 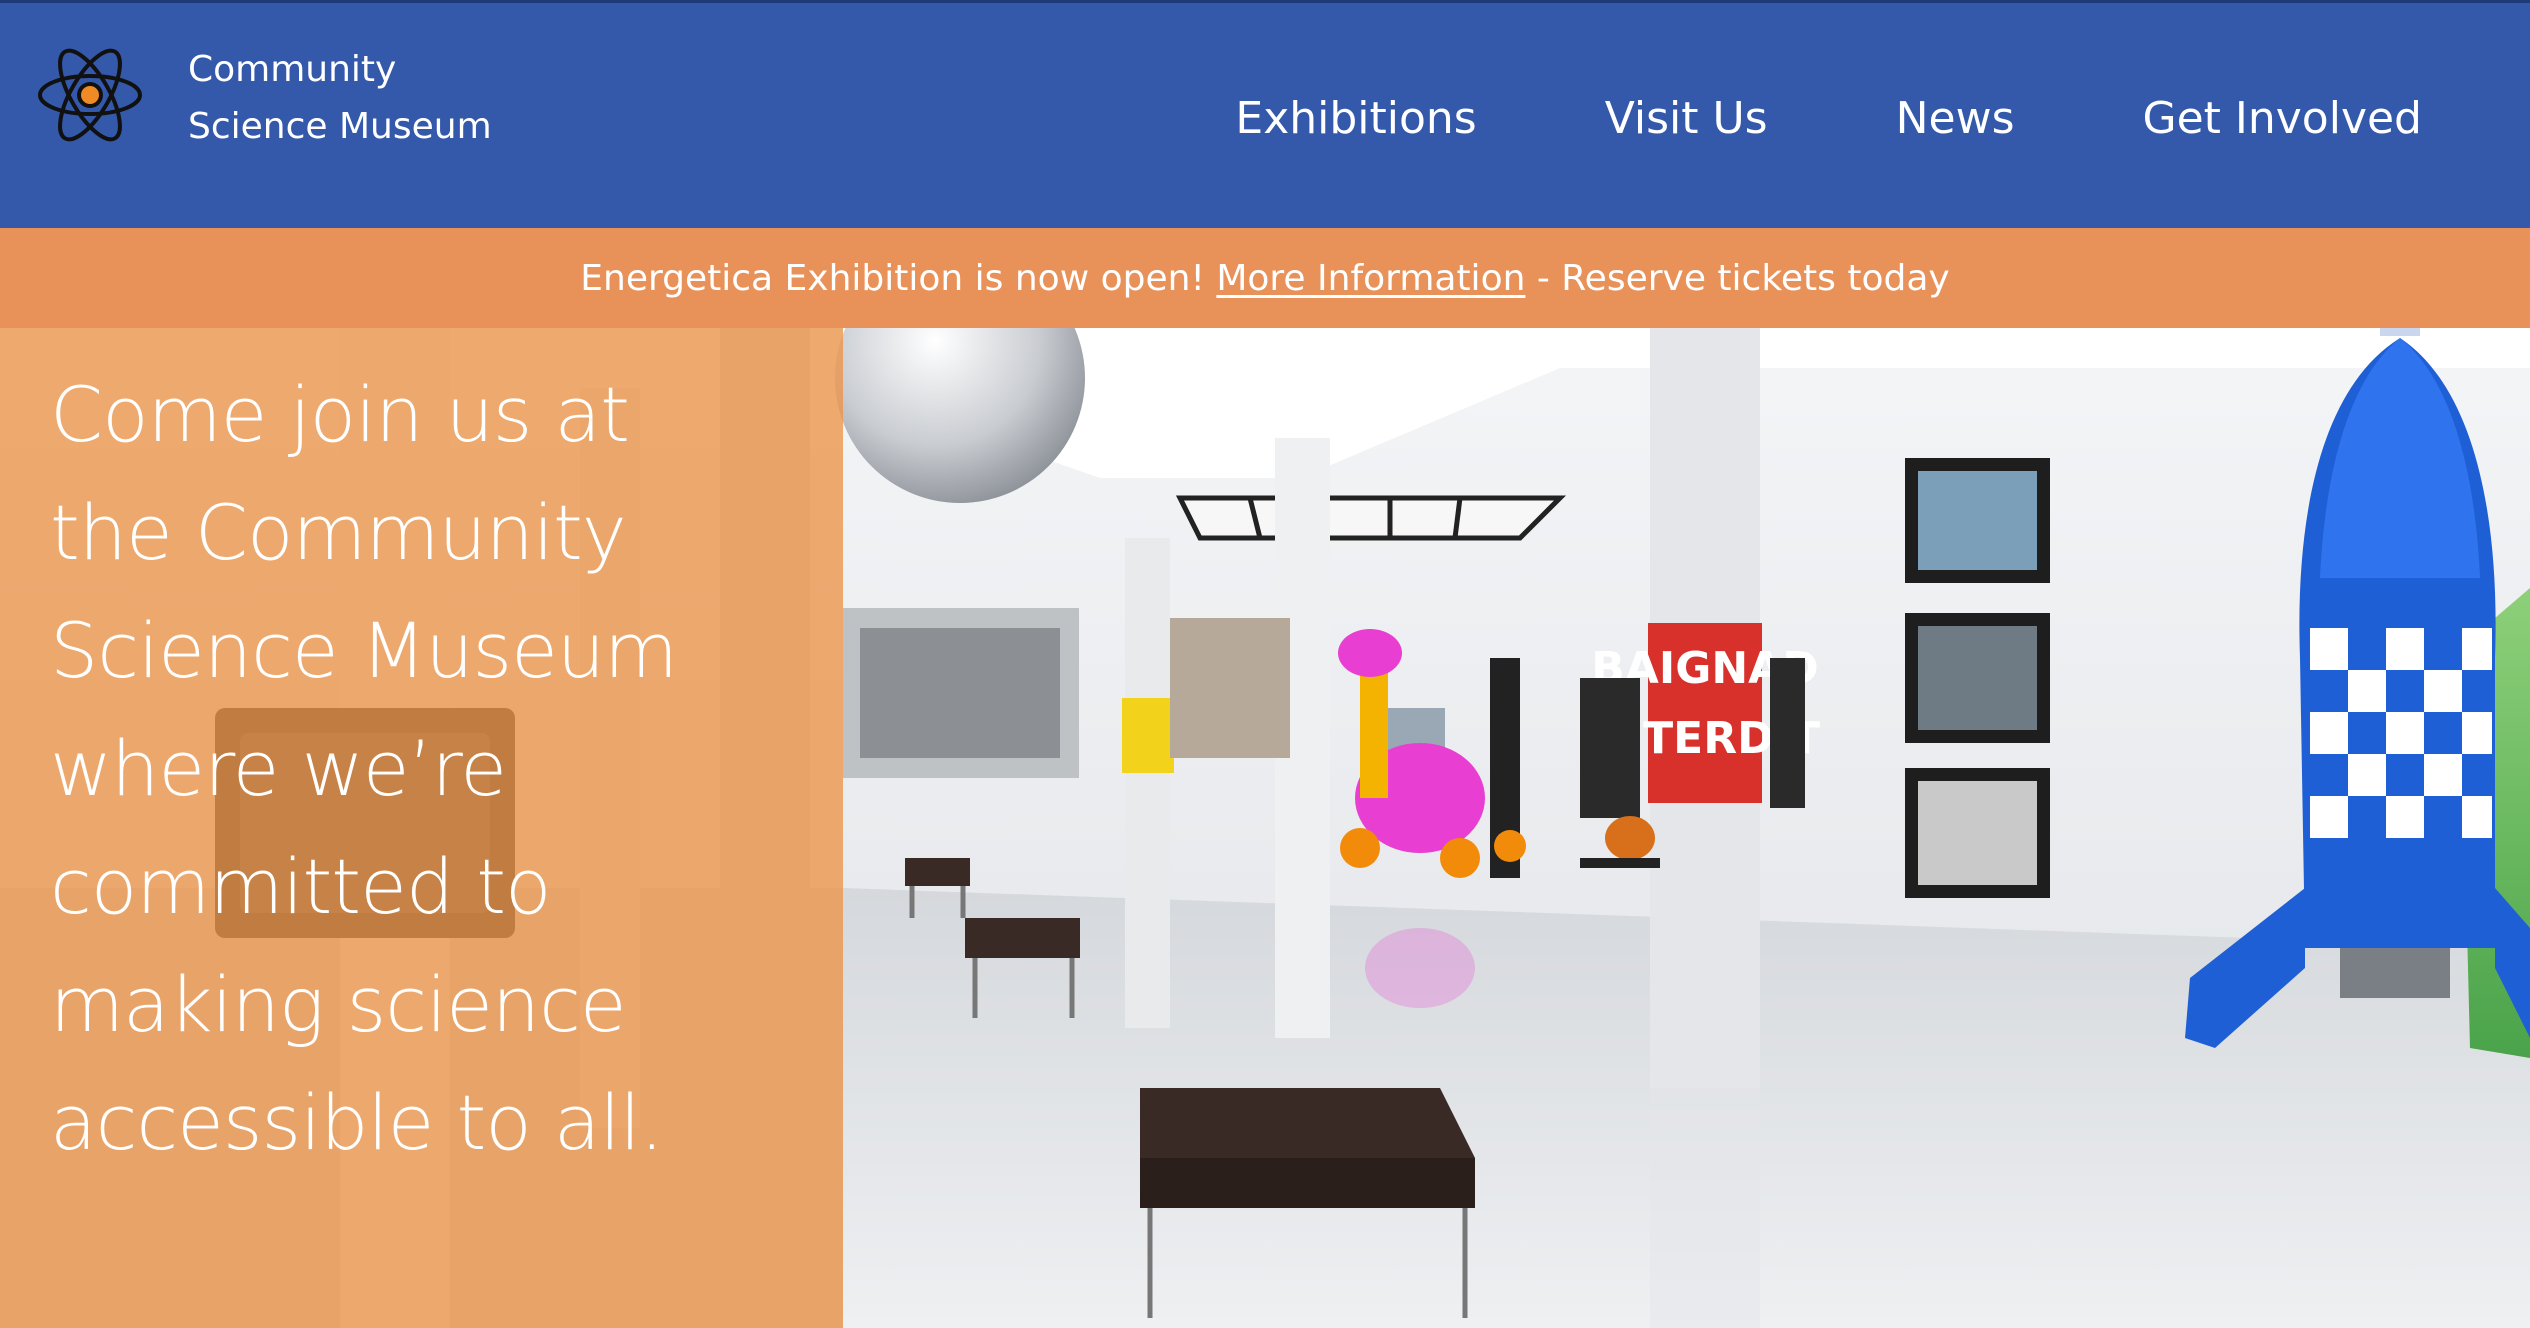 I want to click on announcement-text-before: Energetica Exhibition is now open!, so click(x=898, y=278).